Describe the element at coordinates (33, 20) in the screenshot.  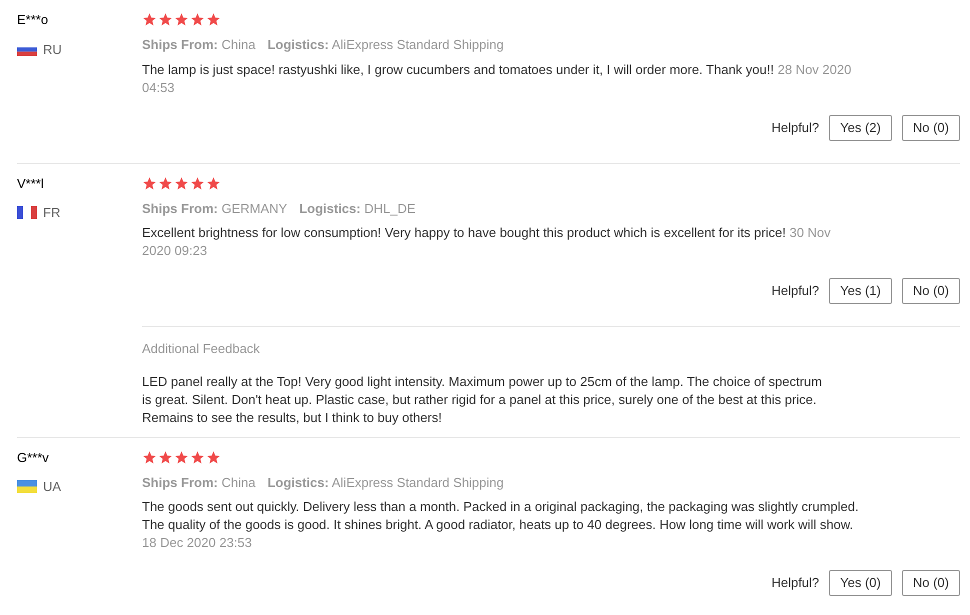
I see `reviewer-name: E***o` at that location.